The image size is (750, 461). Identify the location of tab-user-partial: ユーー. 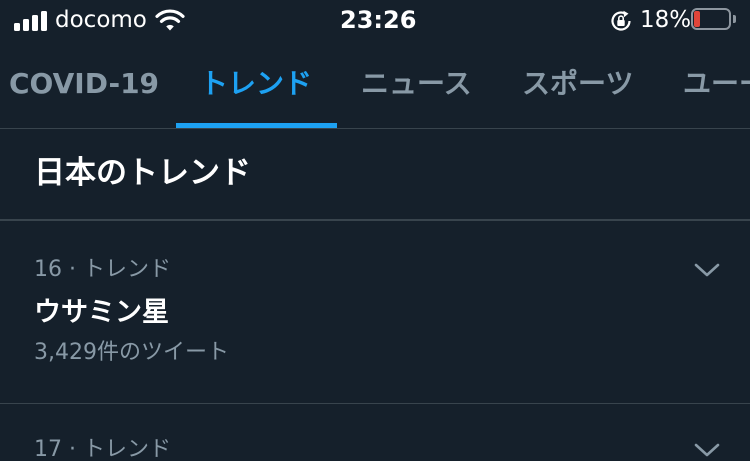
(716, 84).